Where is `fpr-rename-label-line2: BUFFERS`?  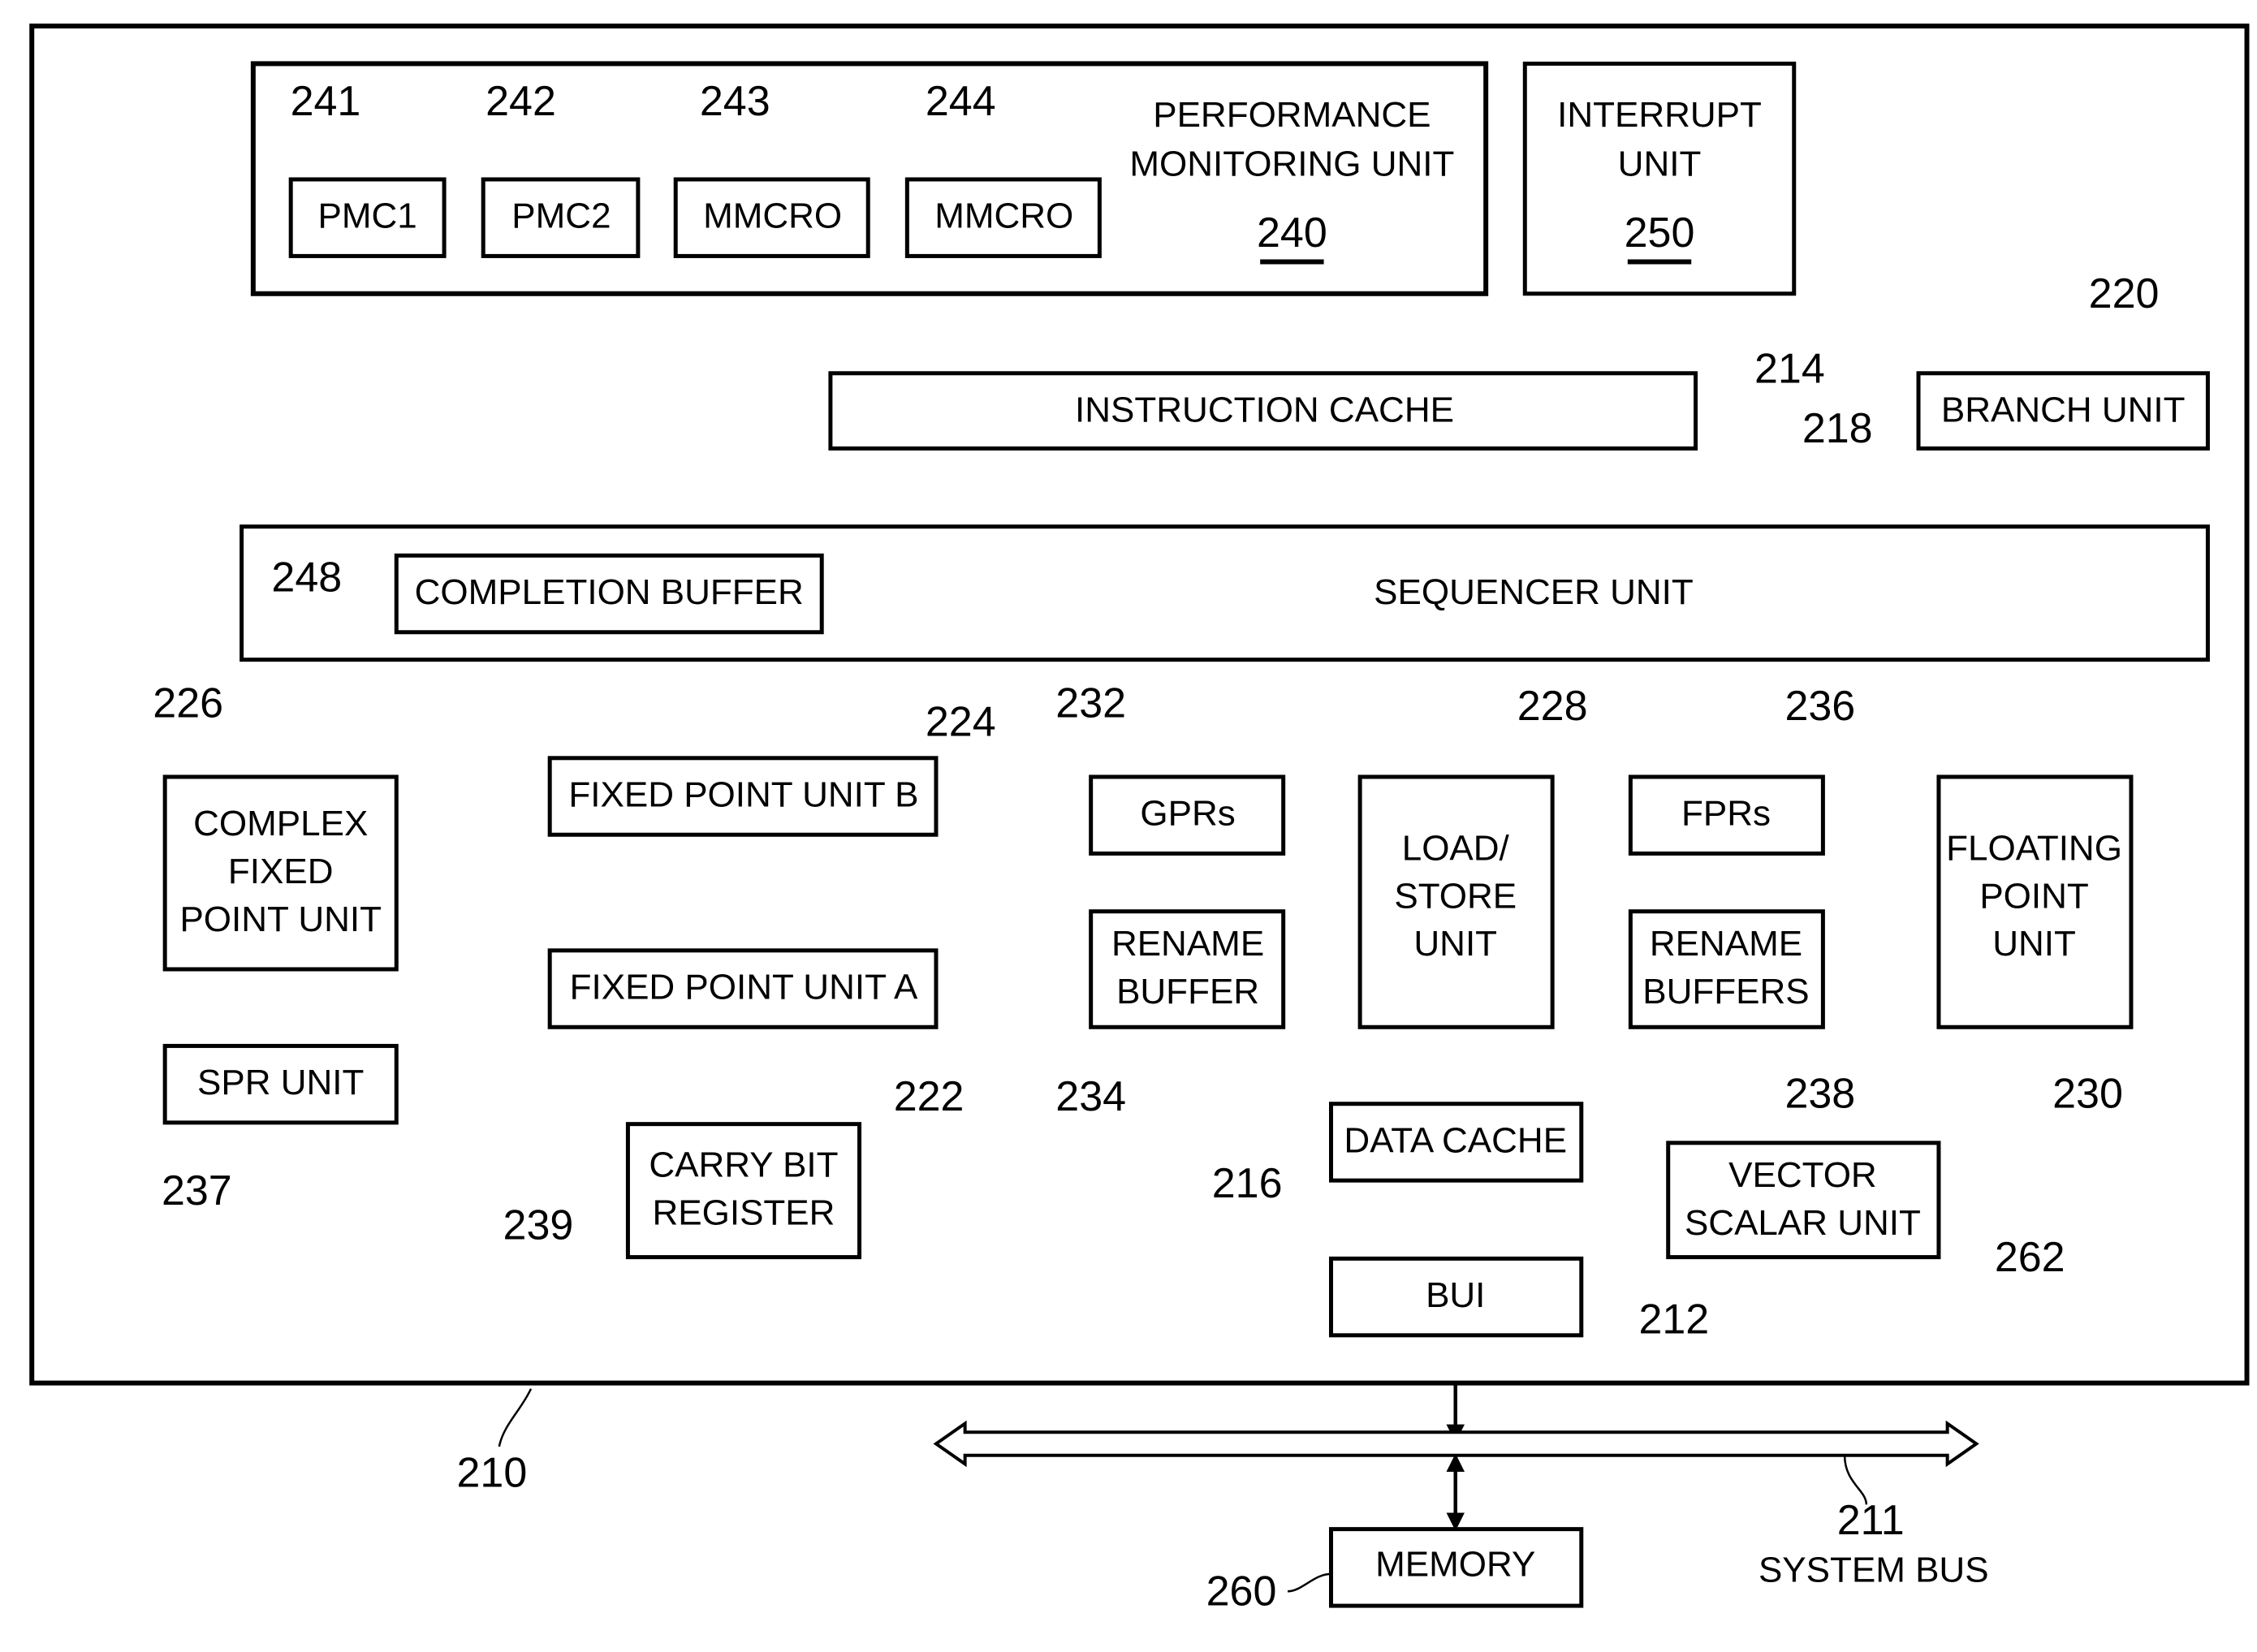
fpr-rename-label-line2: BUFFERS is located at coordinates (1726, 991).